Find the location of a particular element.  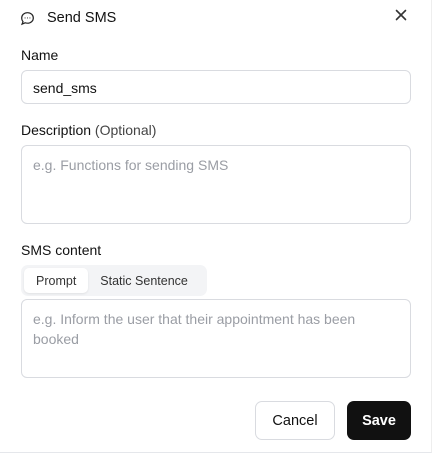

name-label-text: Name is located at coordinates (40, 55).